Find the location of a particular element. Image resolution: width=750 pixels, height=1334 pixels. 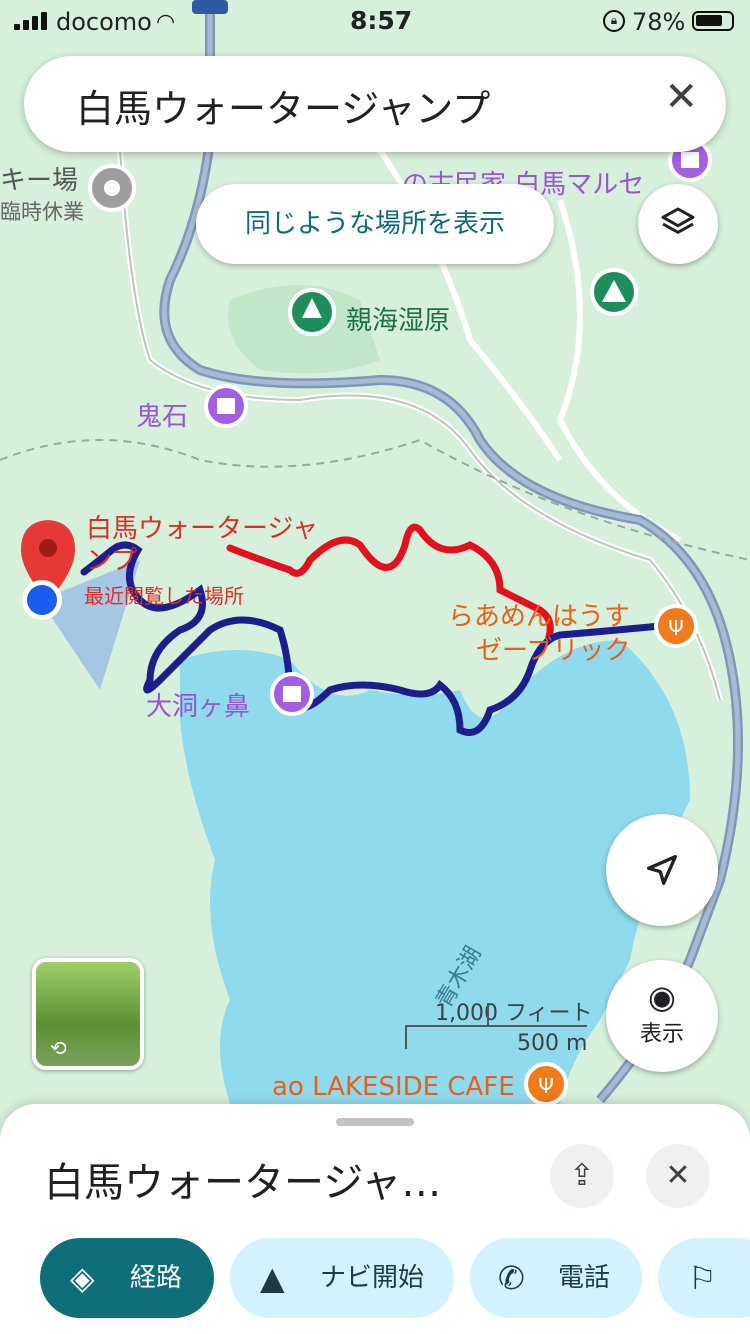

current-location-dot is located at coordinates (42, 600).